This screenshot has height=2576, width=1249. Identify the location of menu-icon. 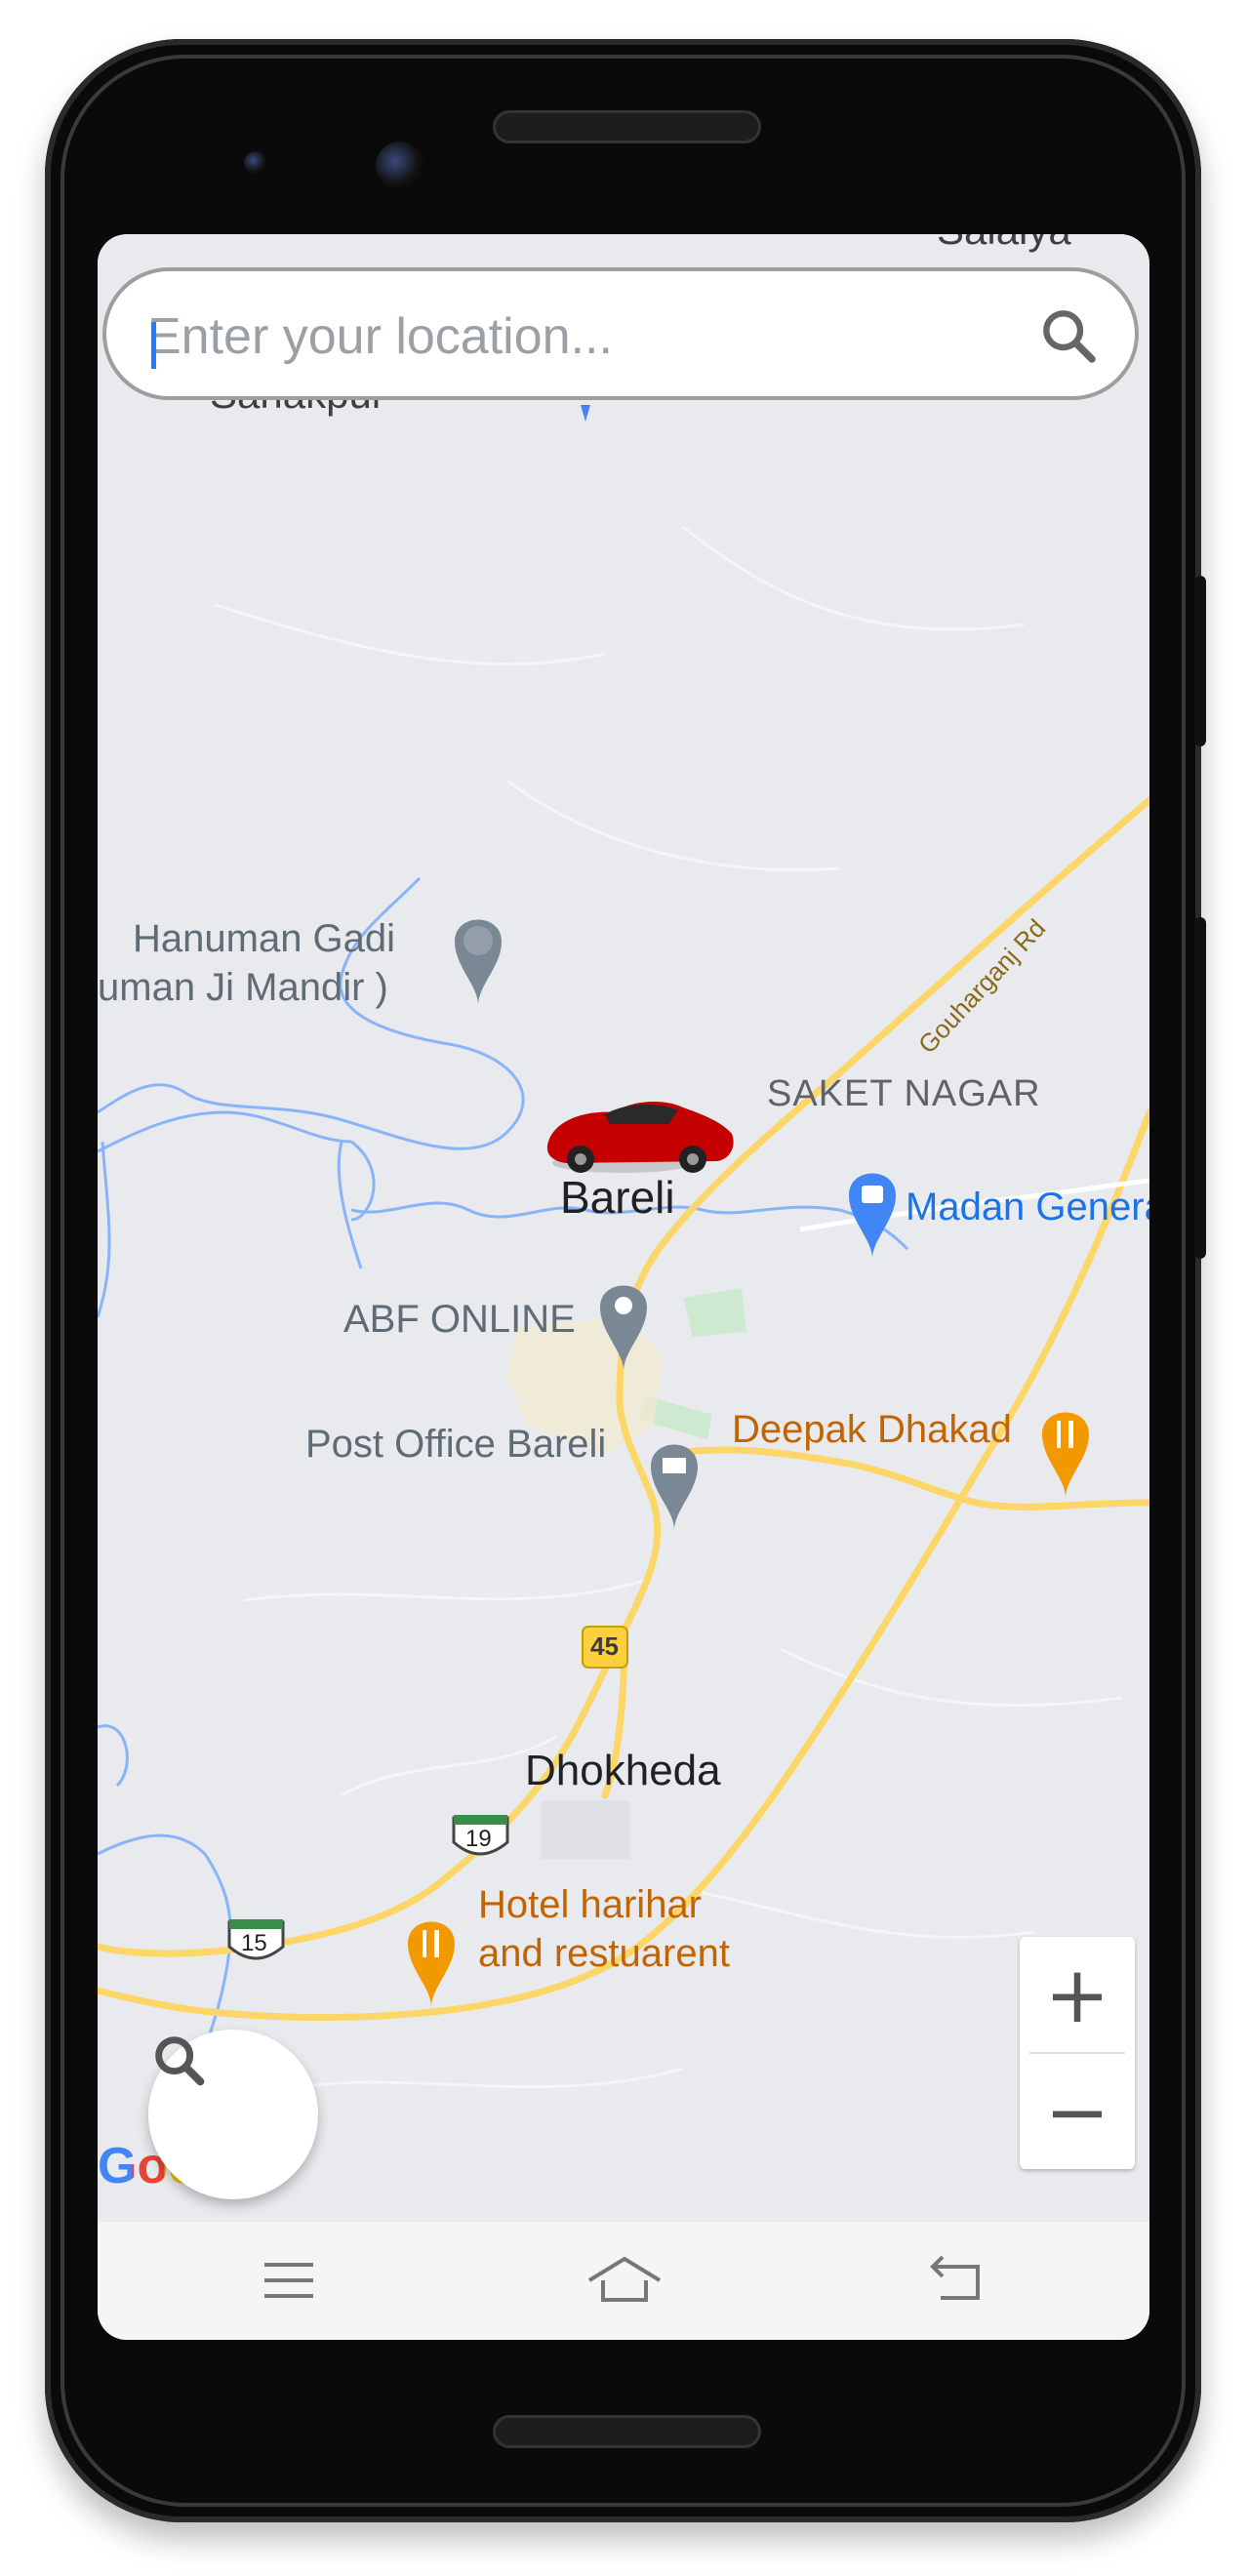
(288, 2280).